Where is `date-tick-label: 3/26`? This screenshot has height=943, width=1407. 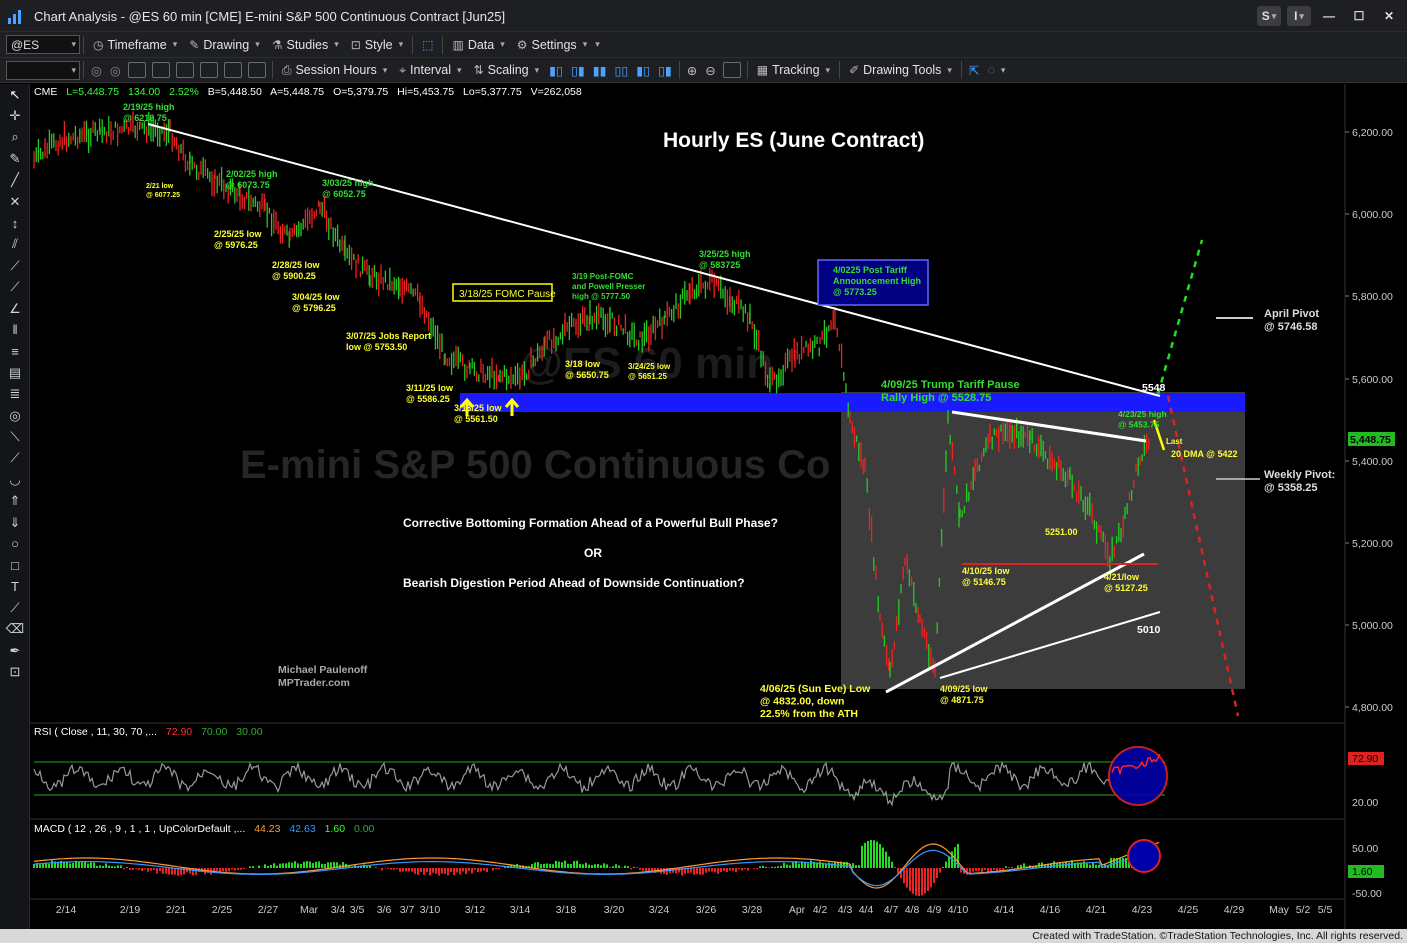
date-tick-label: 3/26 is located at coordinates (706, 910).